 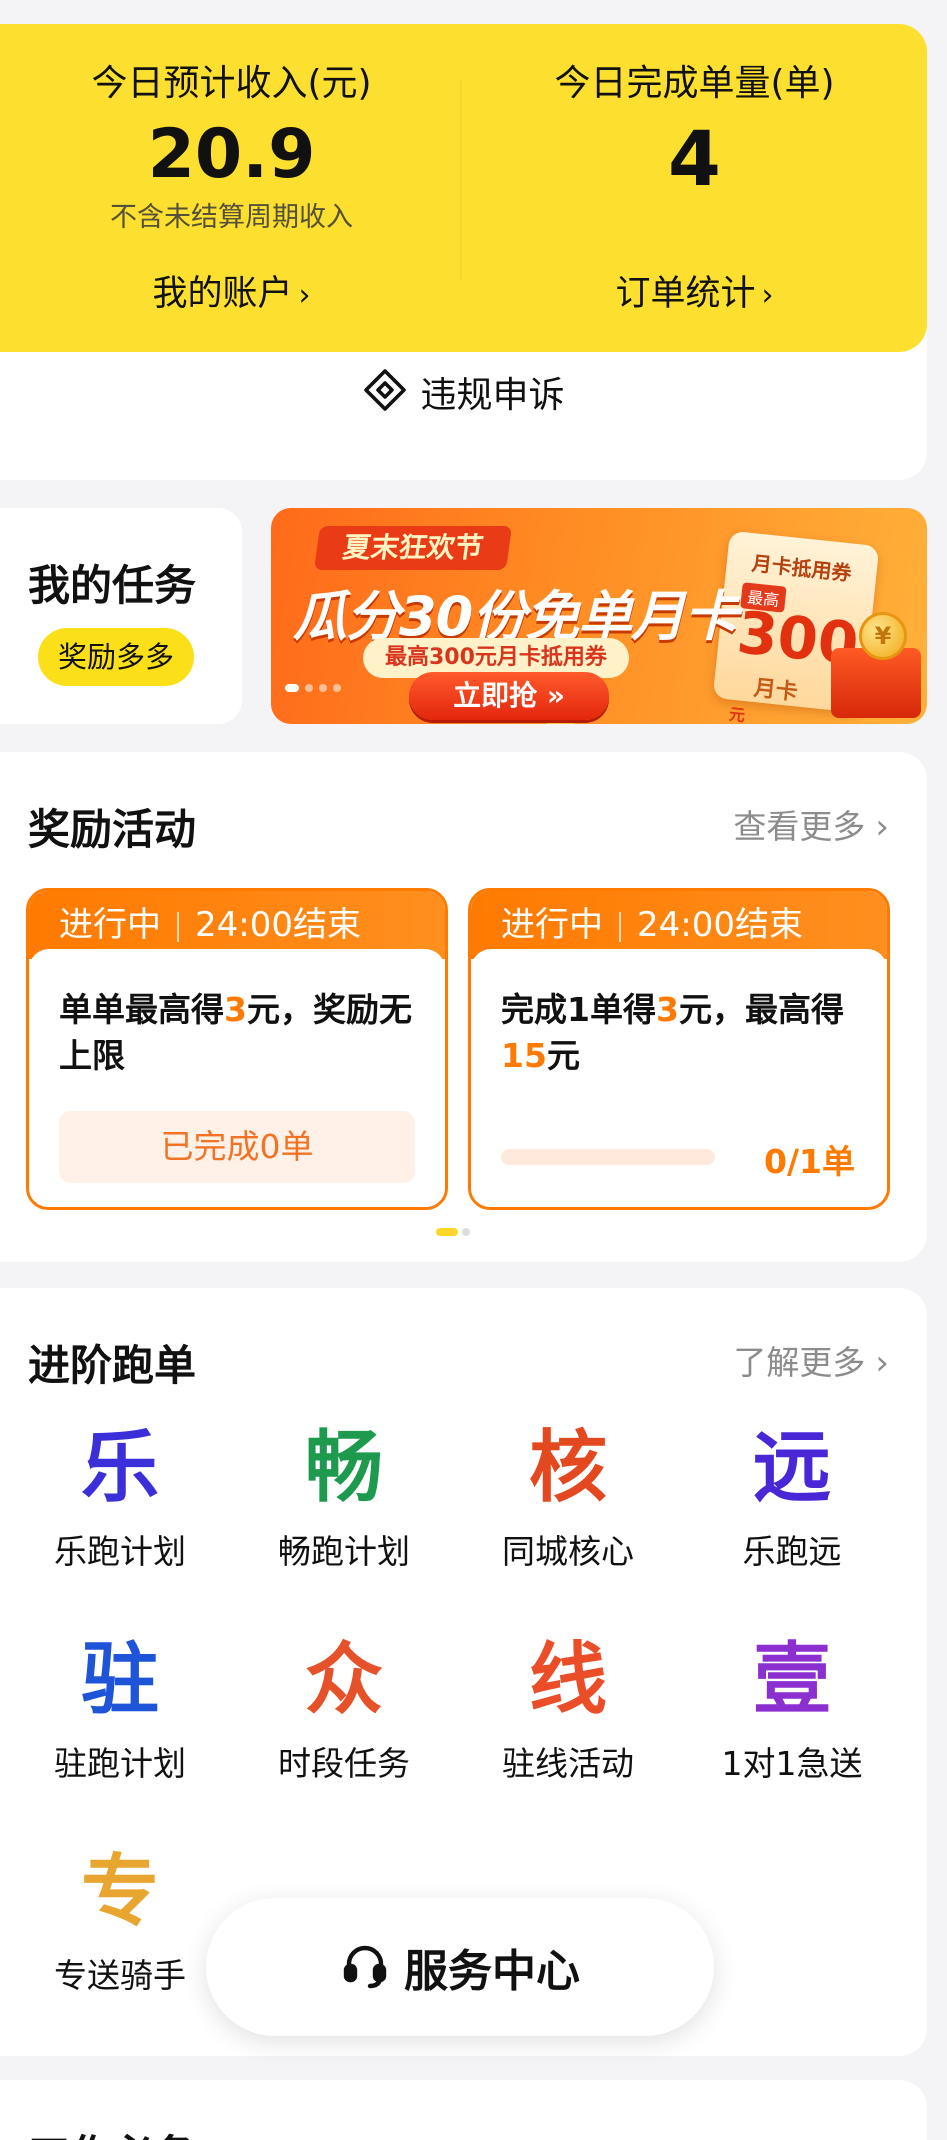 I want to click on next-section: 工作必备, so click(x=463, y=2110).